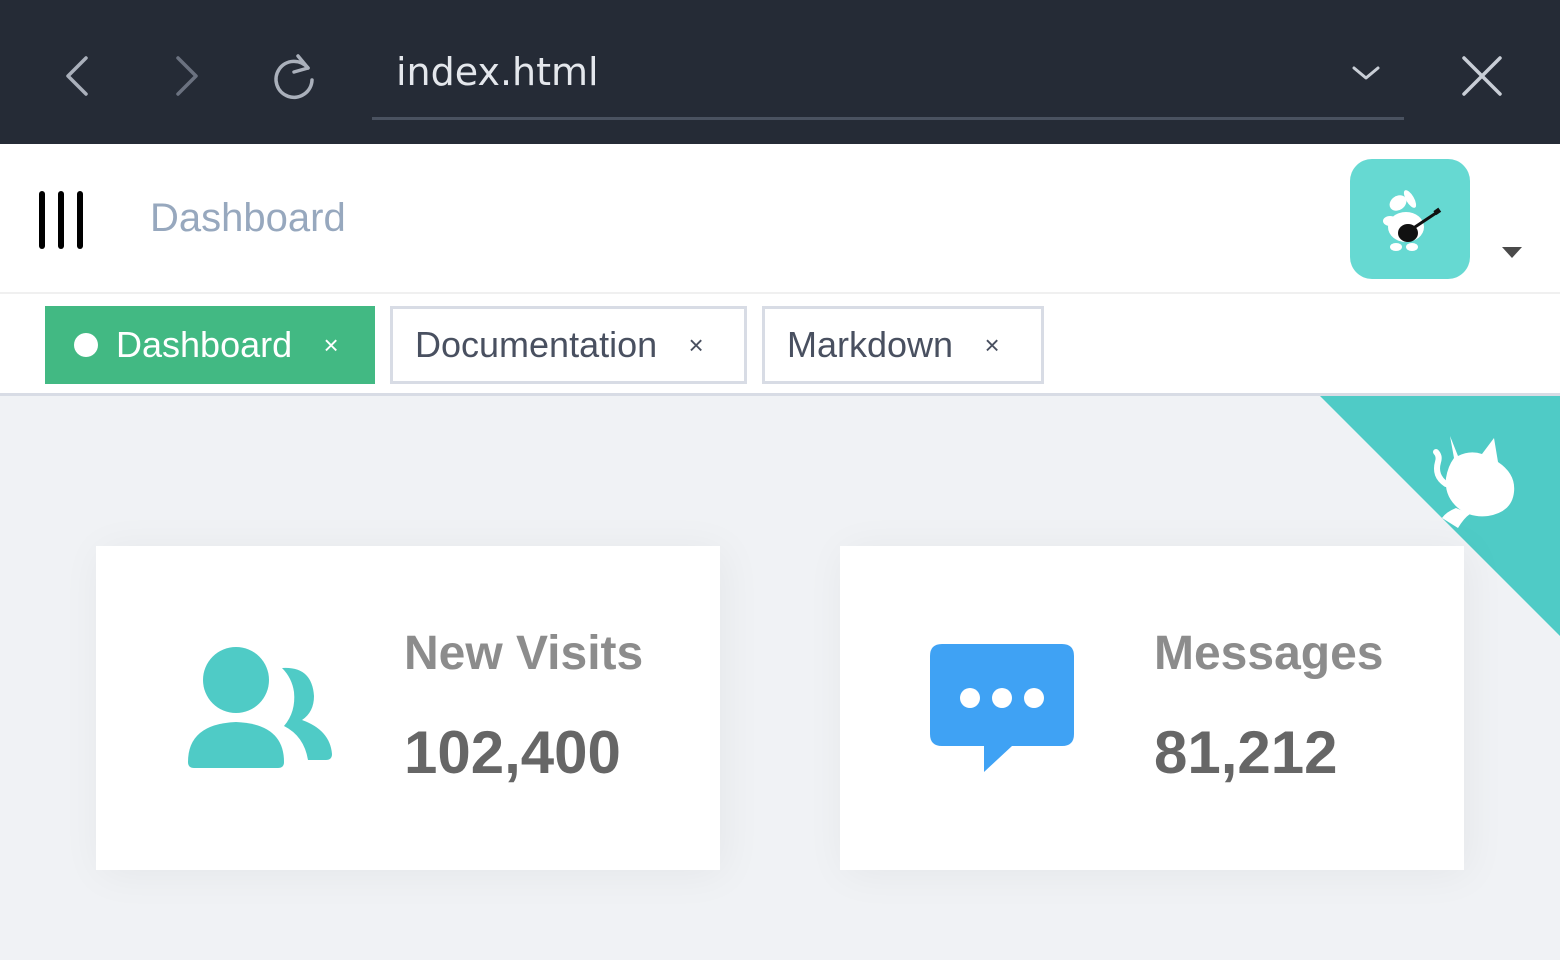 The height and width of the screenshot is (960, 1560). What do you see at coordinates (204, 344) in the screenshot?
I see `tag-label: Dashboard` at bounding box center [204, 344].